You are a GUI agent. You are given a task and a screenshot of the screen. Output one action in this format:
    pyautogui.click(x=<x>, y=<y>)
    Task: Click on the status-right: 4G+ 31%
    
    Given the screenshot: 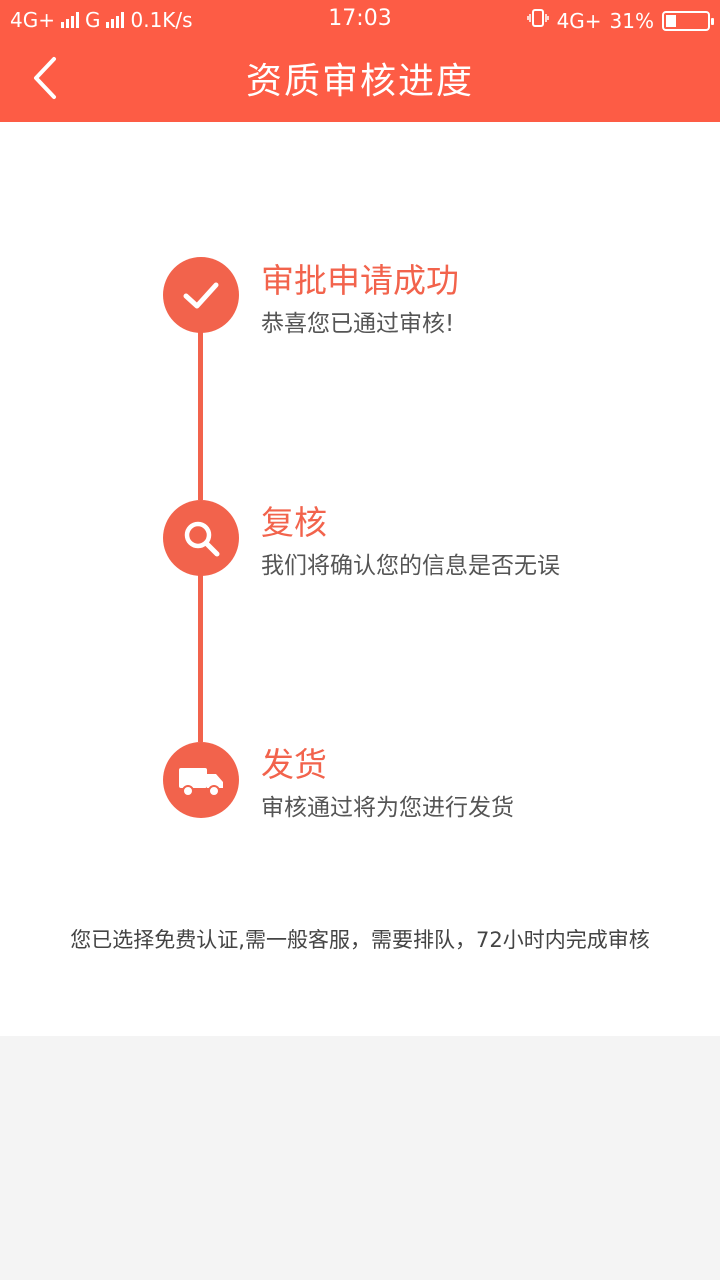 What is the action you would take?
    pyautogui.click(x=620, y=20)
    